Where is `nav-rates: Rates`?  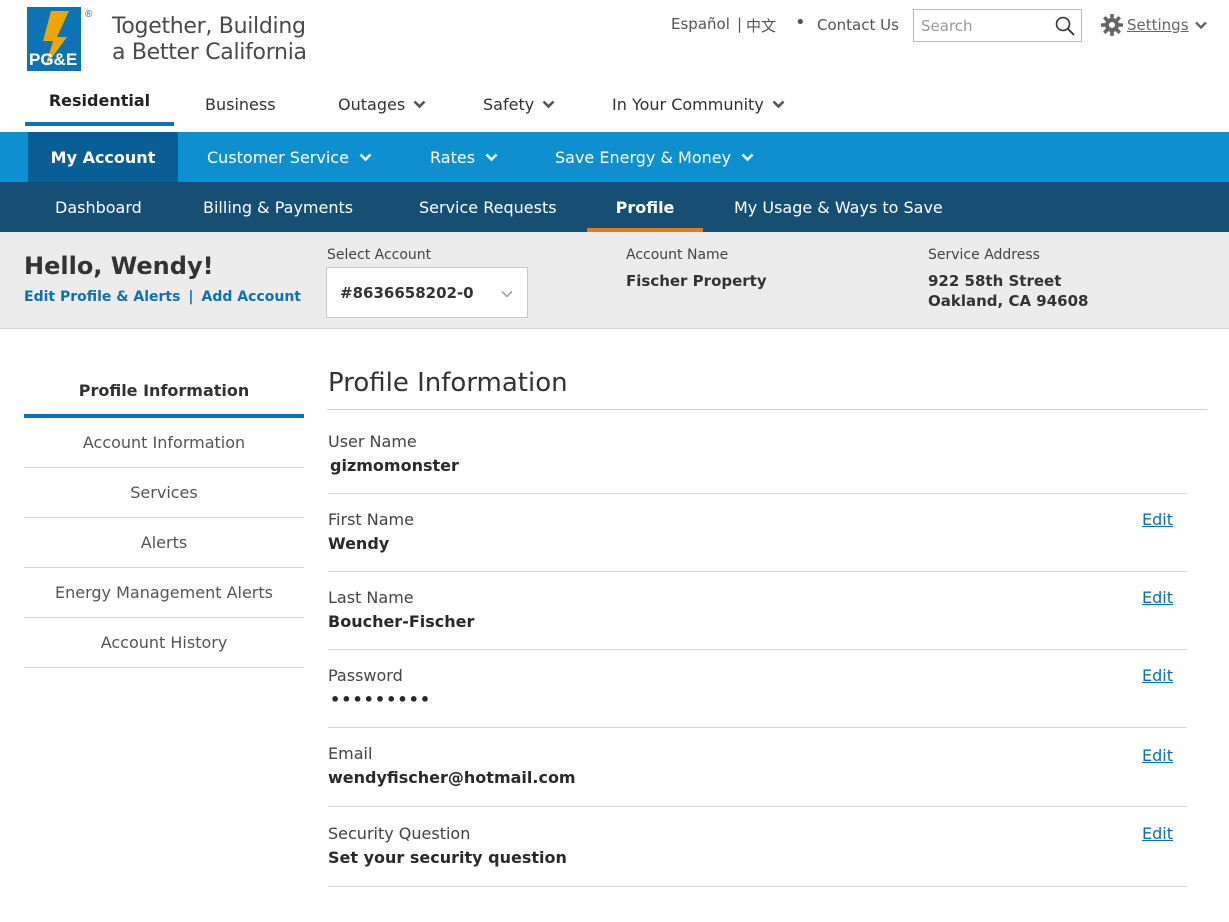 nav-rates: Rates is located at coordinates (464, 157).